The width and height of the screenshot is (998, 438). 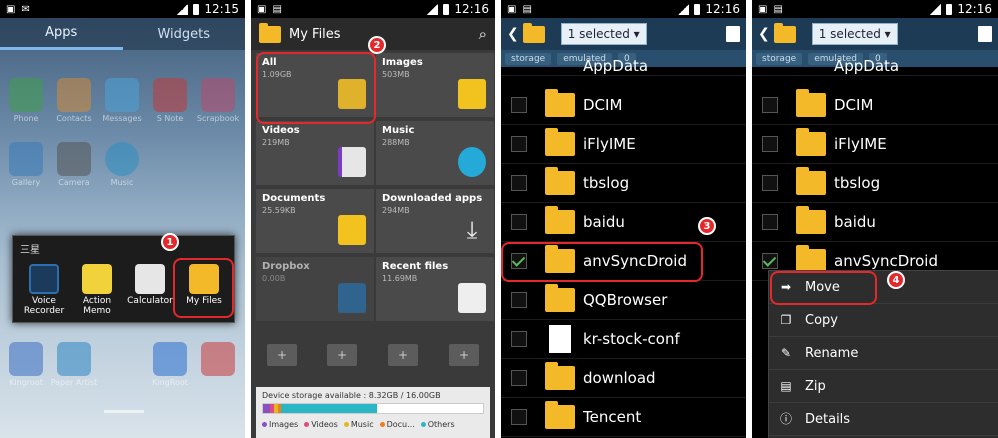 I want to click on app-phone: Phone, so click(x=26, y=100).